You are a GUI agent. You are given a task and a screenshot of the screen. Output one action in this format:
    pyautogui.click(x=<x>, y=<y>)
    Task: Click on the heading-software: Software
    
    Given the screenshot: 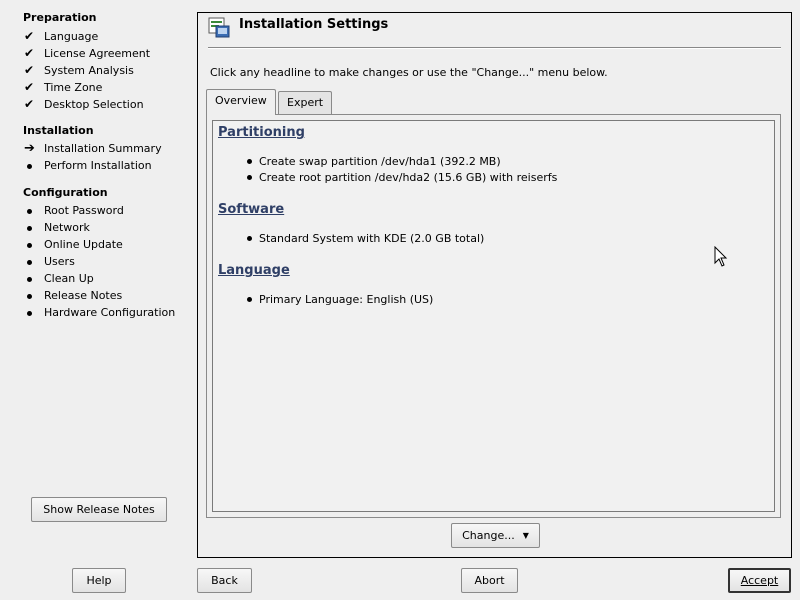 What is the action you would take?
    pyautogui.click(x=251, y=209)
    